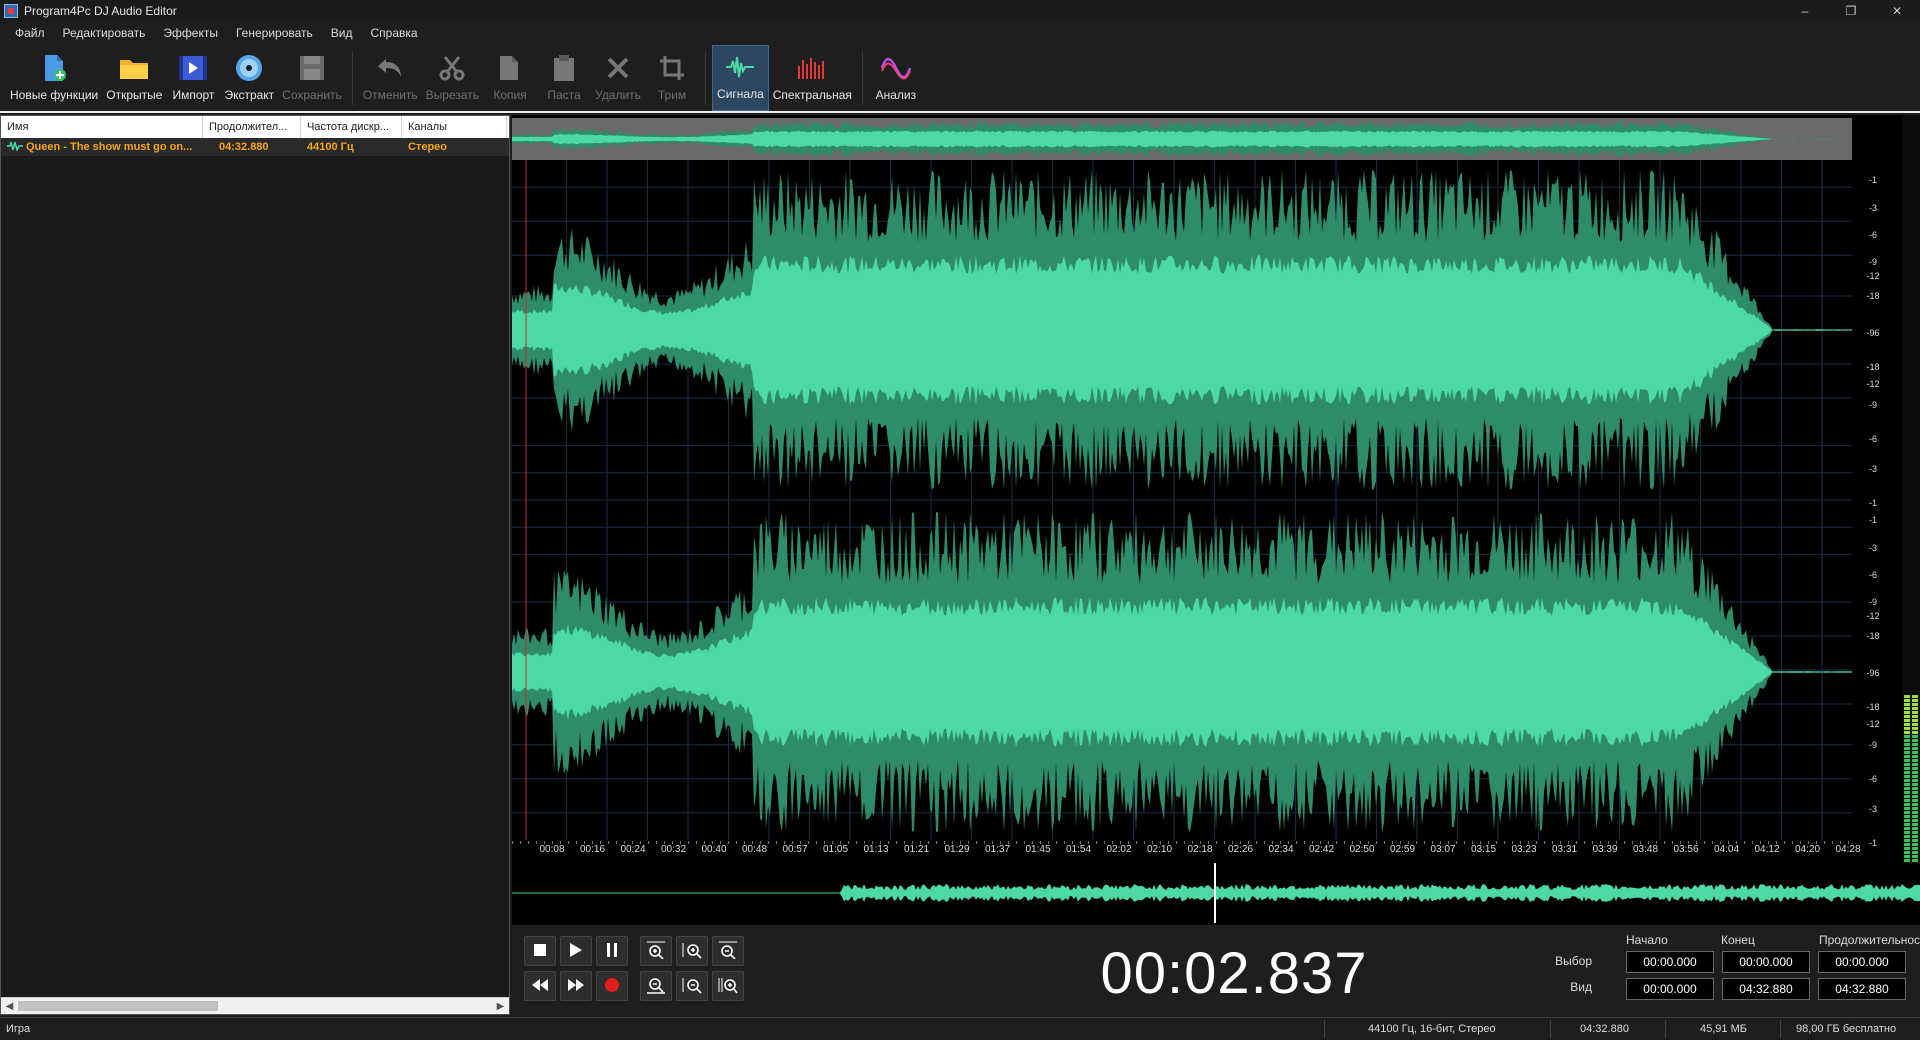 The height and width of the screenshot is (1040, 1920). Describe the element at coordinates (1432, 1029) in the screenshot. I see `status-format: 44100 Гц, 16-бит, Стерео` at that location.